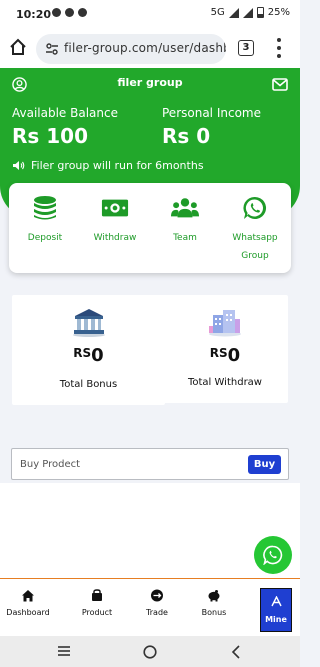 The width and height of the screenshot is (320, 667). I want to click on nav-trade-label: Trade, so click(157, 612).